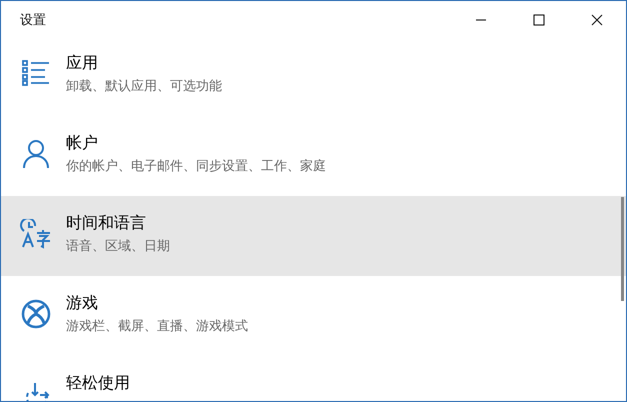 This screenshot has width=627, height=402. I want to click on person-icon, so click(36, 154).